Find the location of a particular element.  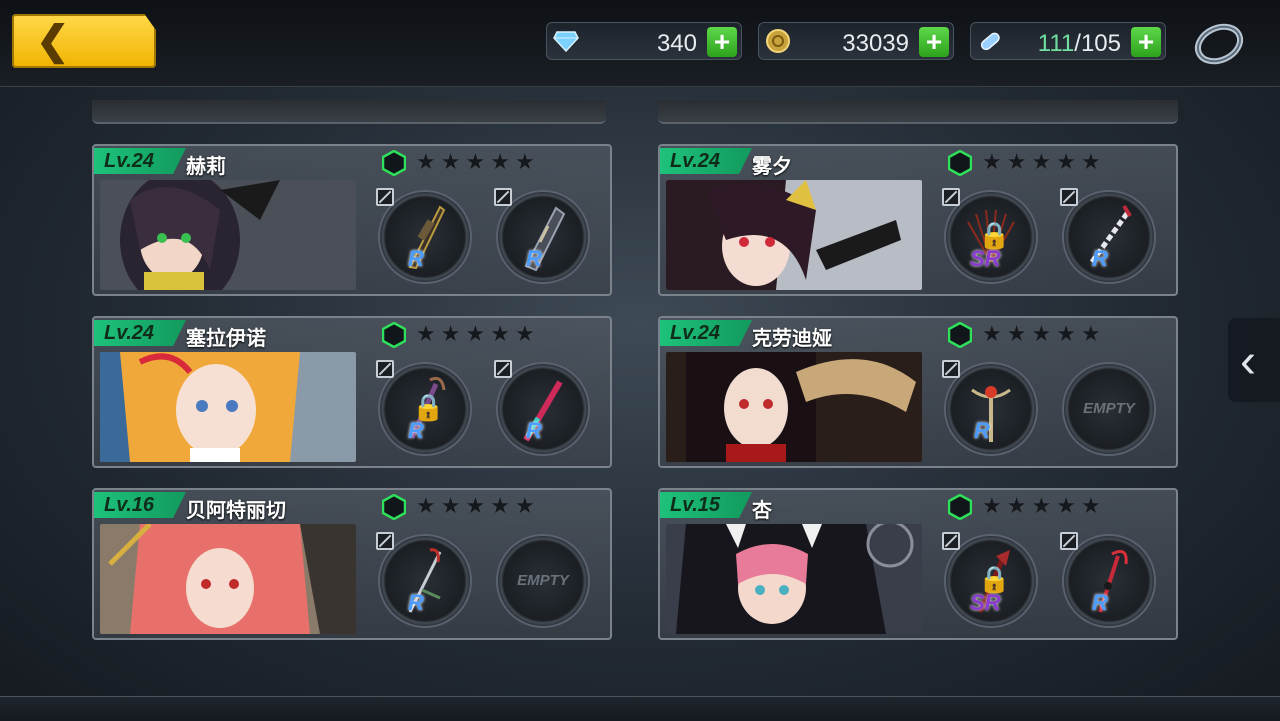

character-name: 塞拉伊诺 is located at coordinates (226, 339).